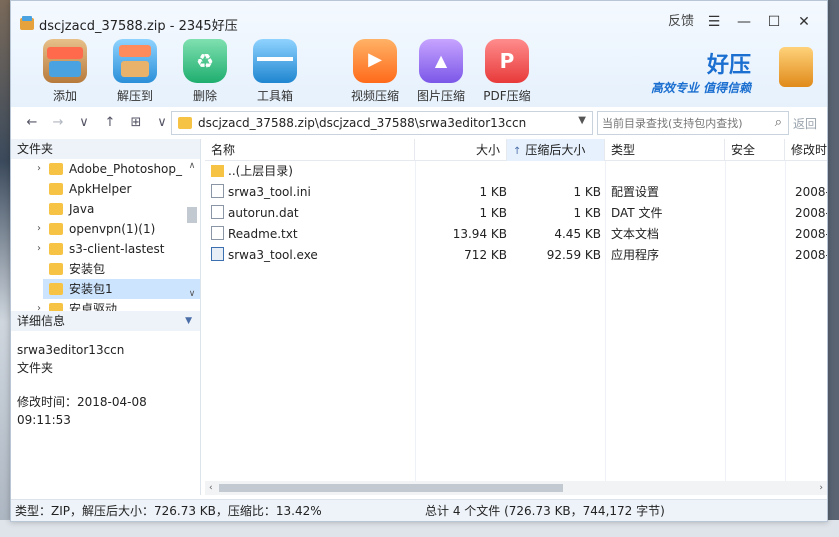 The width and height of the screenshot is (839, 537). I want to click on file-name-cell: Readme.txt, so click(254, 234).